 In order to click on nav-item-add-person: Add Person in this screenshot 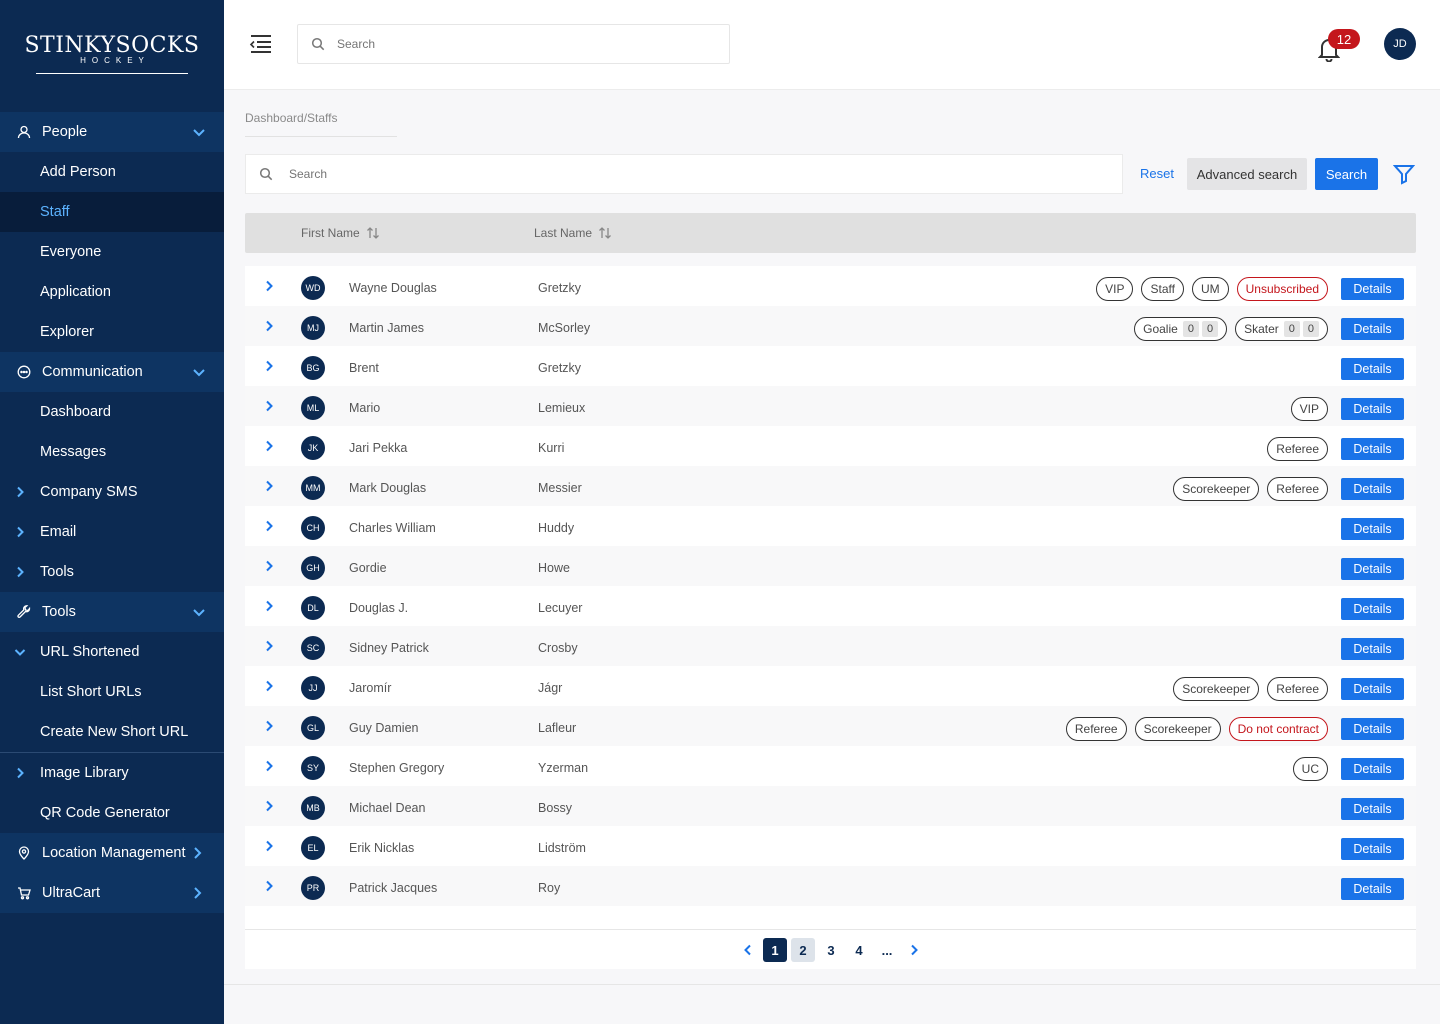, I will do `click(112, 172)`.